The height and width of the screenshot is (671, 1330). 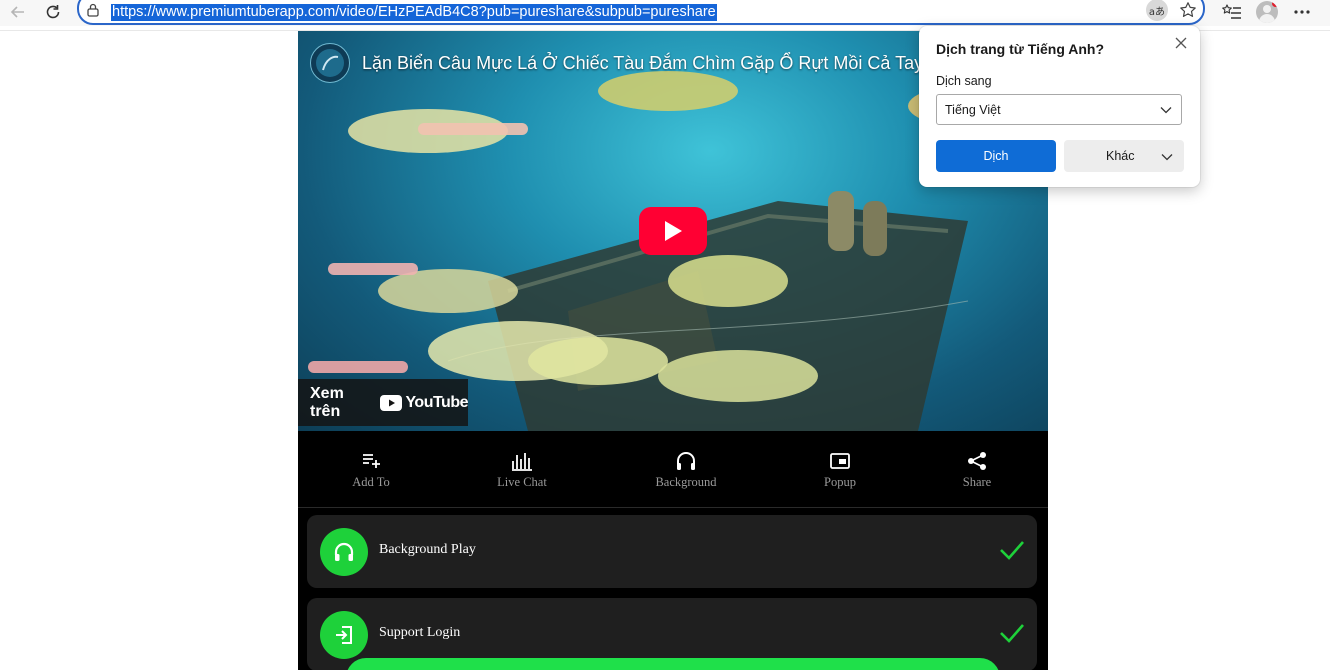 I want to click on back-icon, so click(x=18, y=12).